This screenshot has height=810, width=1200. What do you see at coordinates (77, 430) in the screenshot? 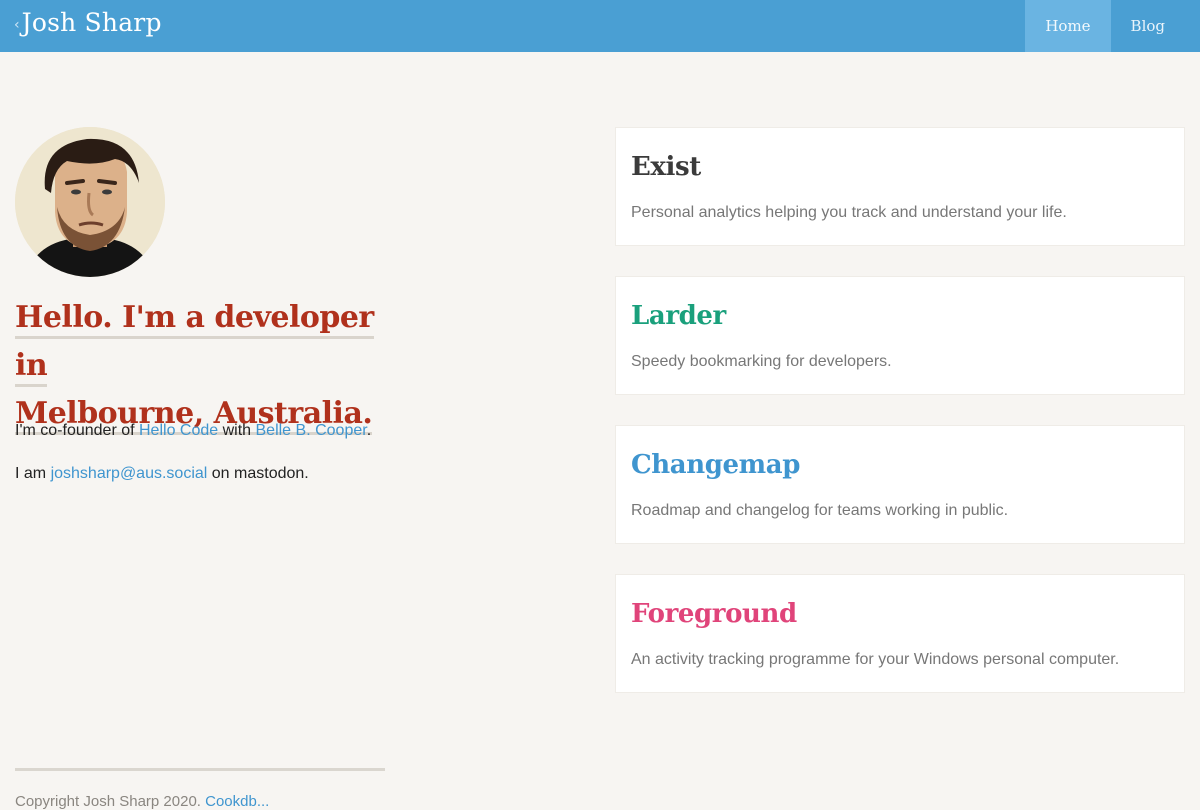
I see `bio1-prefix: I'm co-founder of` at bounding box center [77, 430].